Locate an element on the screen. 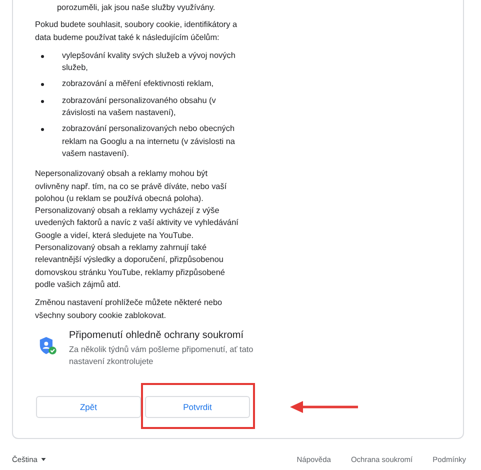  body-text: Pokud budete souhlasit, soubory cookie, identifikátory a data budeme používat také k následujícím účelům: is located at coordinates (136, 31).